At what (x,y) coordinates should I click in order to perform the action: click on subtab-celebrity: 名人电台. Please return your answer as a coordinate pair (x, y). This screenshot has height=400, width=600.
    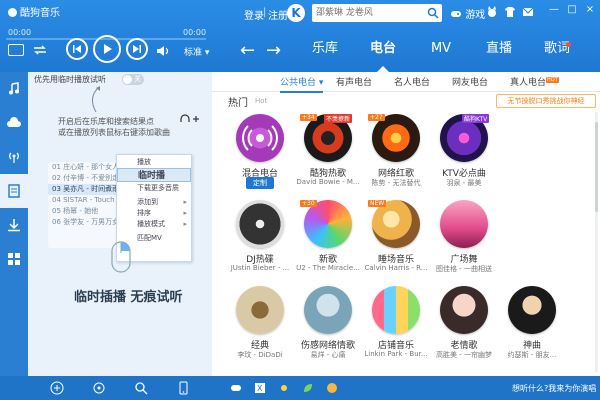
    Looking at the image, I should click on (412, 81).